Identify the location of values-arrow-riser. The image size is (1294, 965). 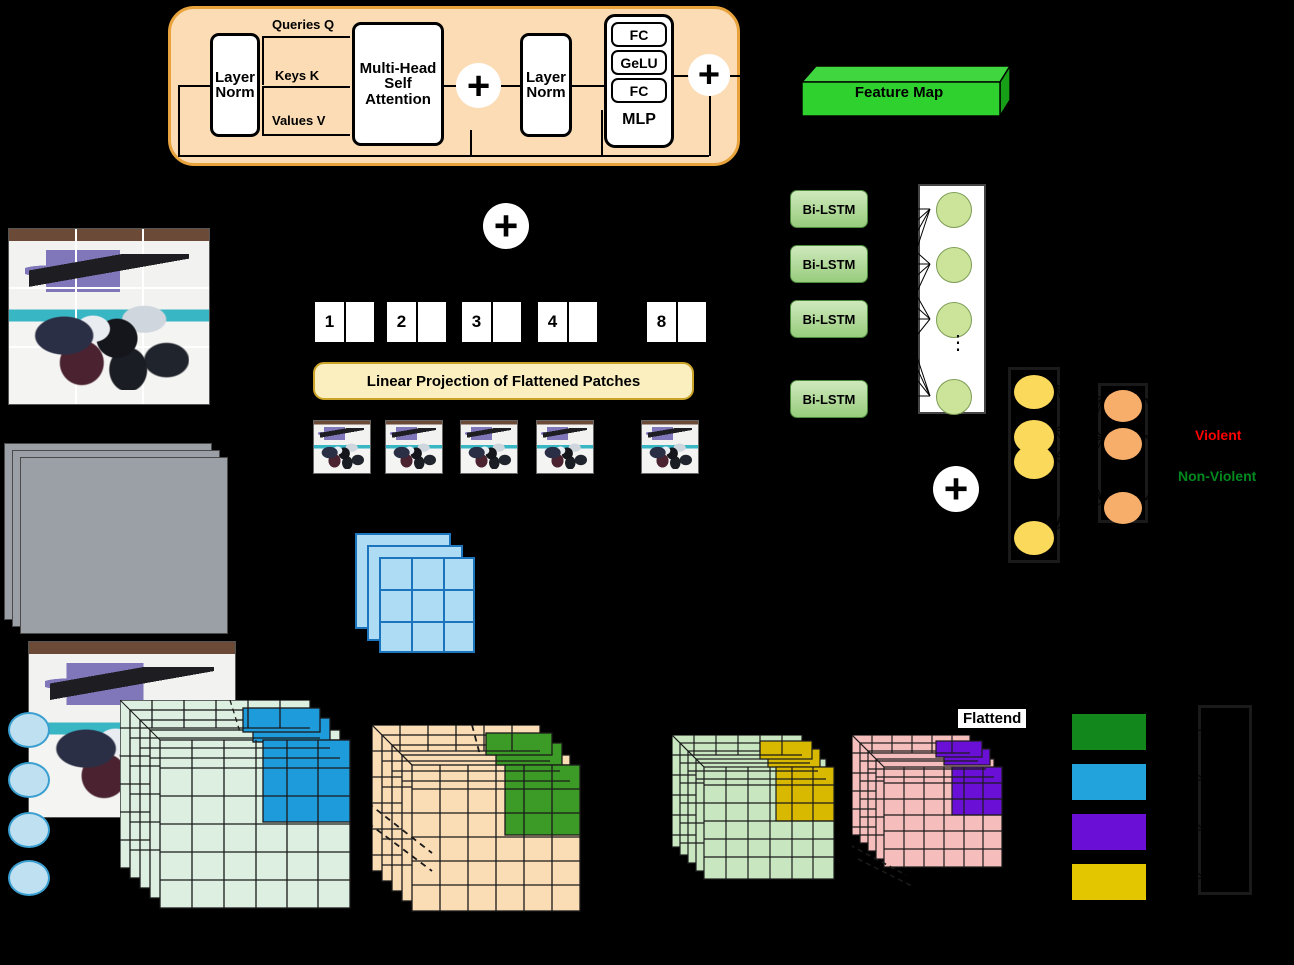
(263, 110).